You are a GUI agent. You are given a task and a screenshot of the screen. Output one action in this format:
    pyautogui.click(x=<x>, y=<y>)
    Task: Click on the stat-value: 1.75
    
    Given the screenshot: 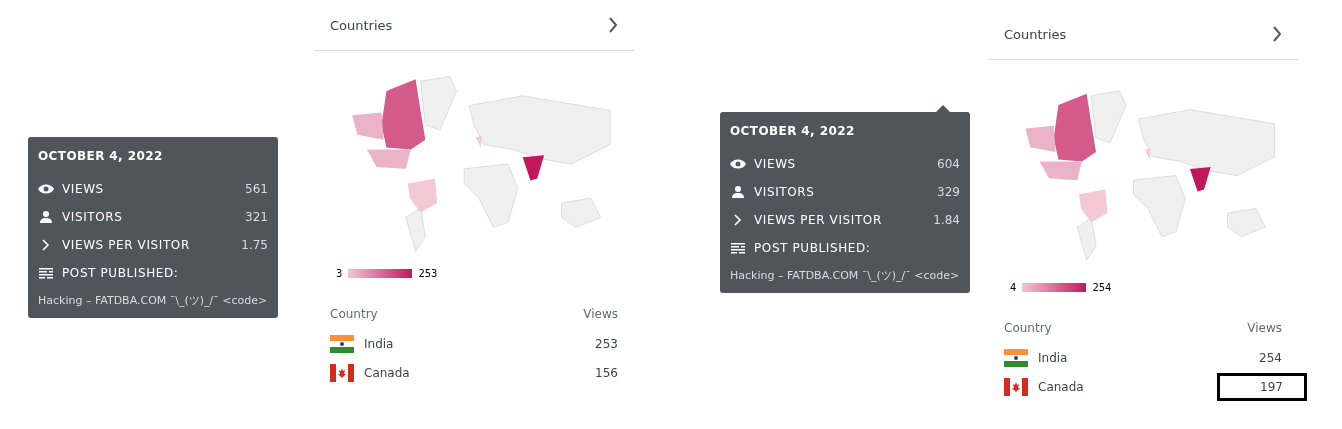 What is the action you would take?
    pyautogui.click(x=254, y=245)
    